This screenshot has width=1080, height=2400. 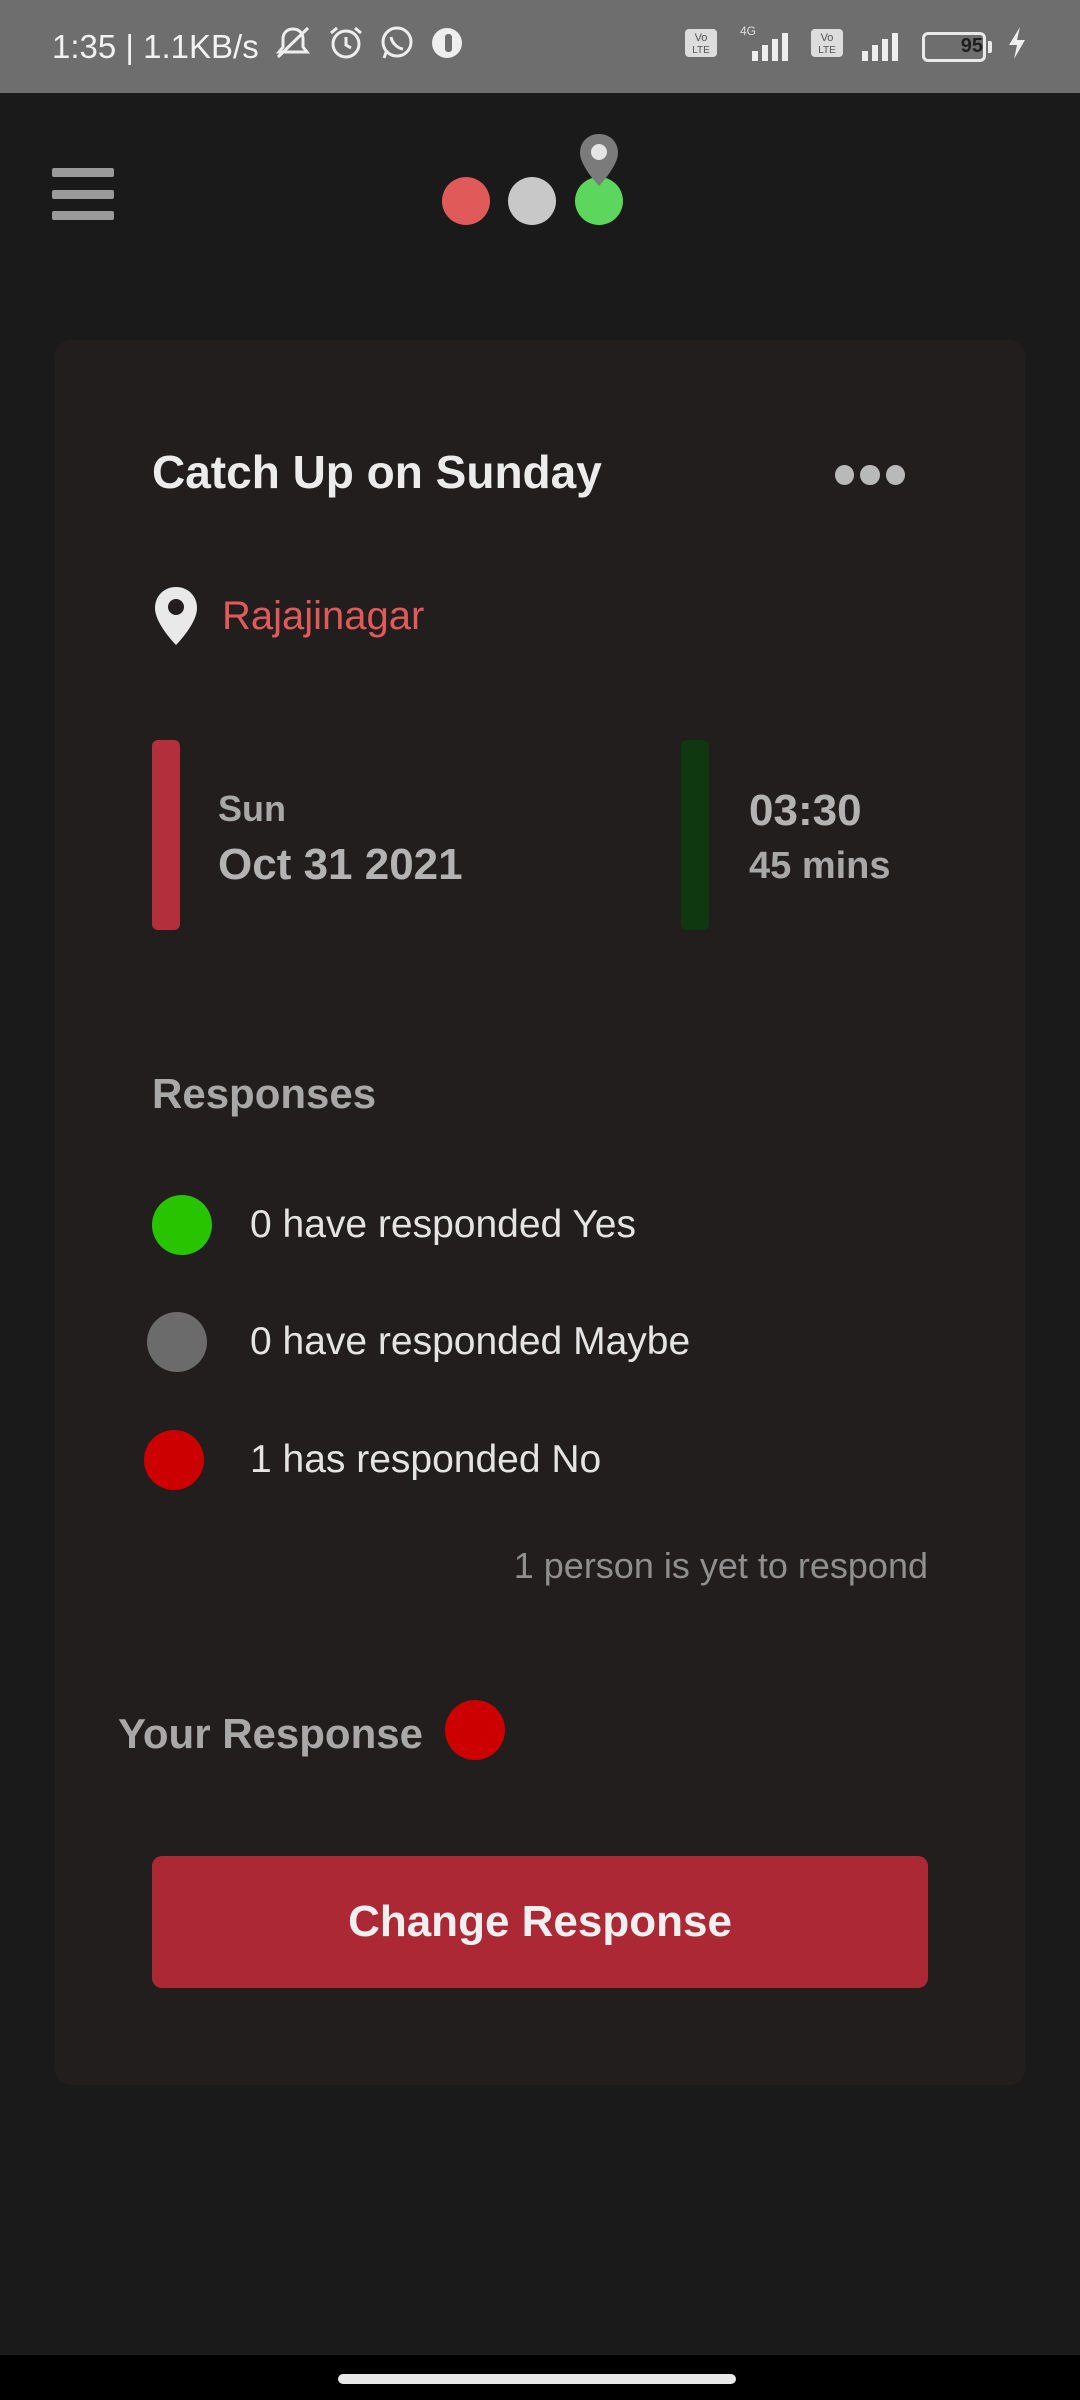 What do you see at coordinates (532, 201) in the screenshot?
I see `logo-dot-grey` at bounding box center [532, 201].